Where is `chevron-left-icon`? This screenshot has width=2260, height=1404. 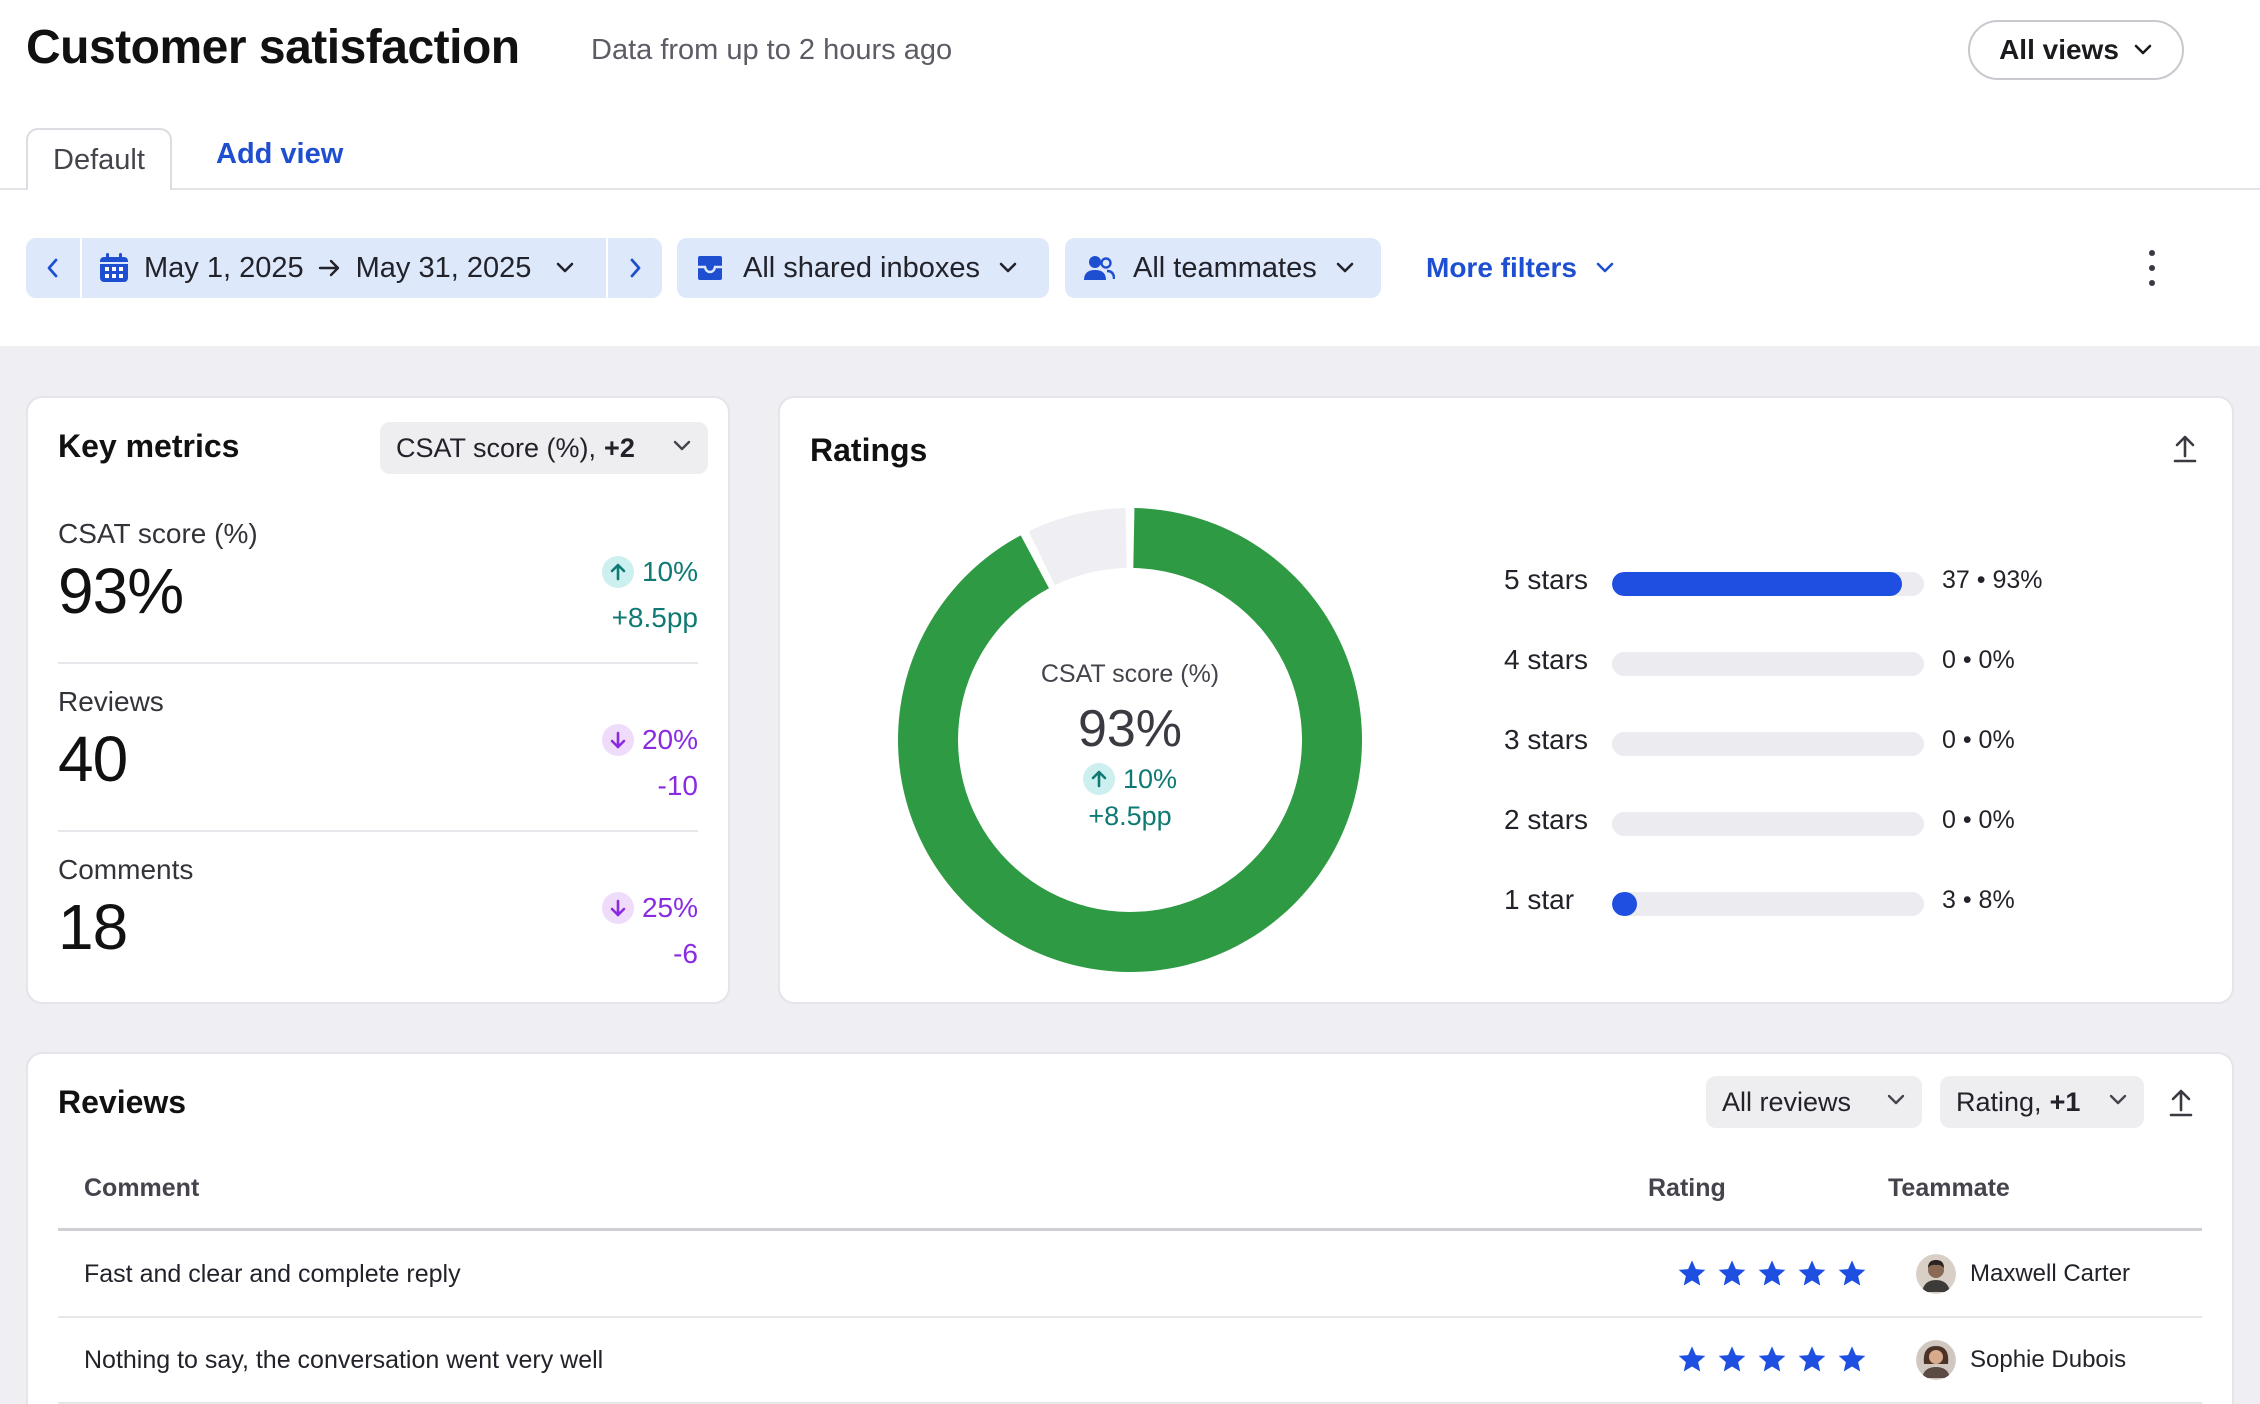 chevron-left-icon is located at coordinates (52, 268).